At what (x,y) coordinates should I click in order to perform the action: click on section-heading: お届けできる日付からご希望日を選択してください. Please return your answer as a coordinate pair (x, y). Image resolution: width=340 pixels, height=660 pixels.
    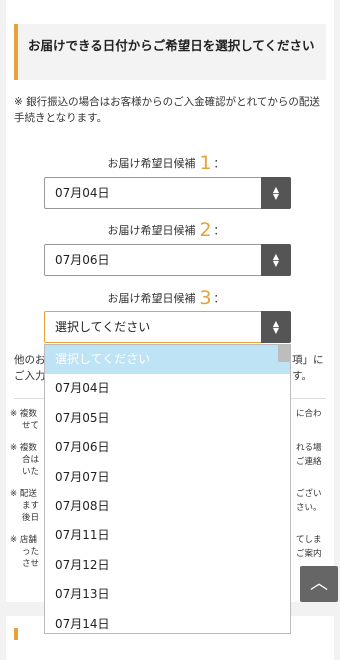
    Looking at the image, I should click on (170, 52).